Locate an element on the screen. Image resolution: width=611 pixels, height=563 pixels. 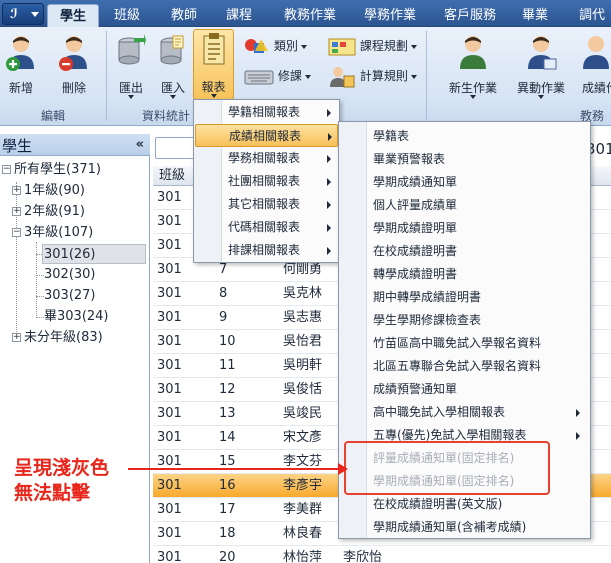
add-user-icon is located at coordinates (20, 53).